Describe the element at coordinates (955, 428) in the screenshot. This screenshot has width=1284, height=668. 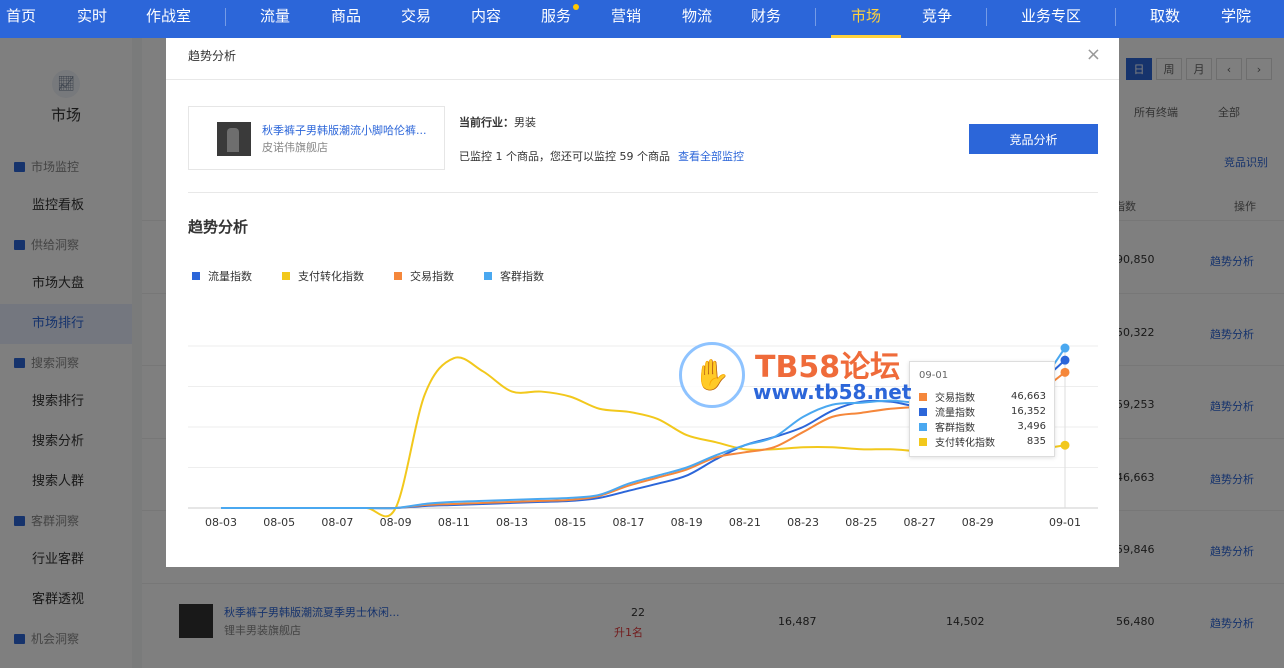
I see `tooltip-series-name: 客群指数` at that location.